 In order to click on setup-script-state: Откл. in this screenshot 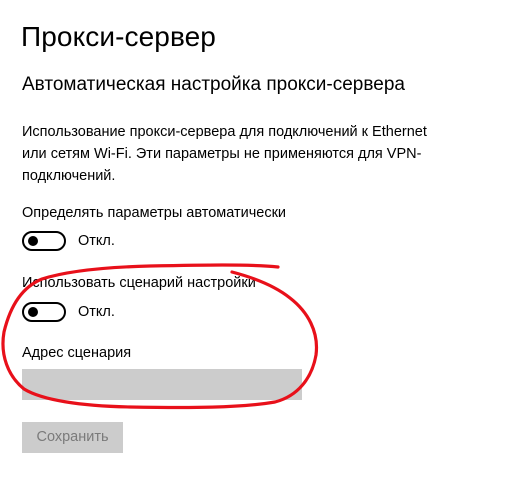, I will do `click(96, 312)`.